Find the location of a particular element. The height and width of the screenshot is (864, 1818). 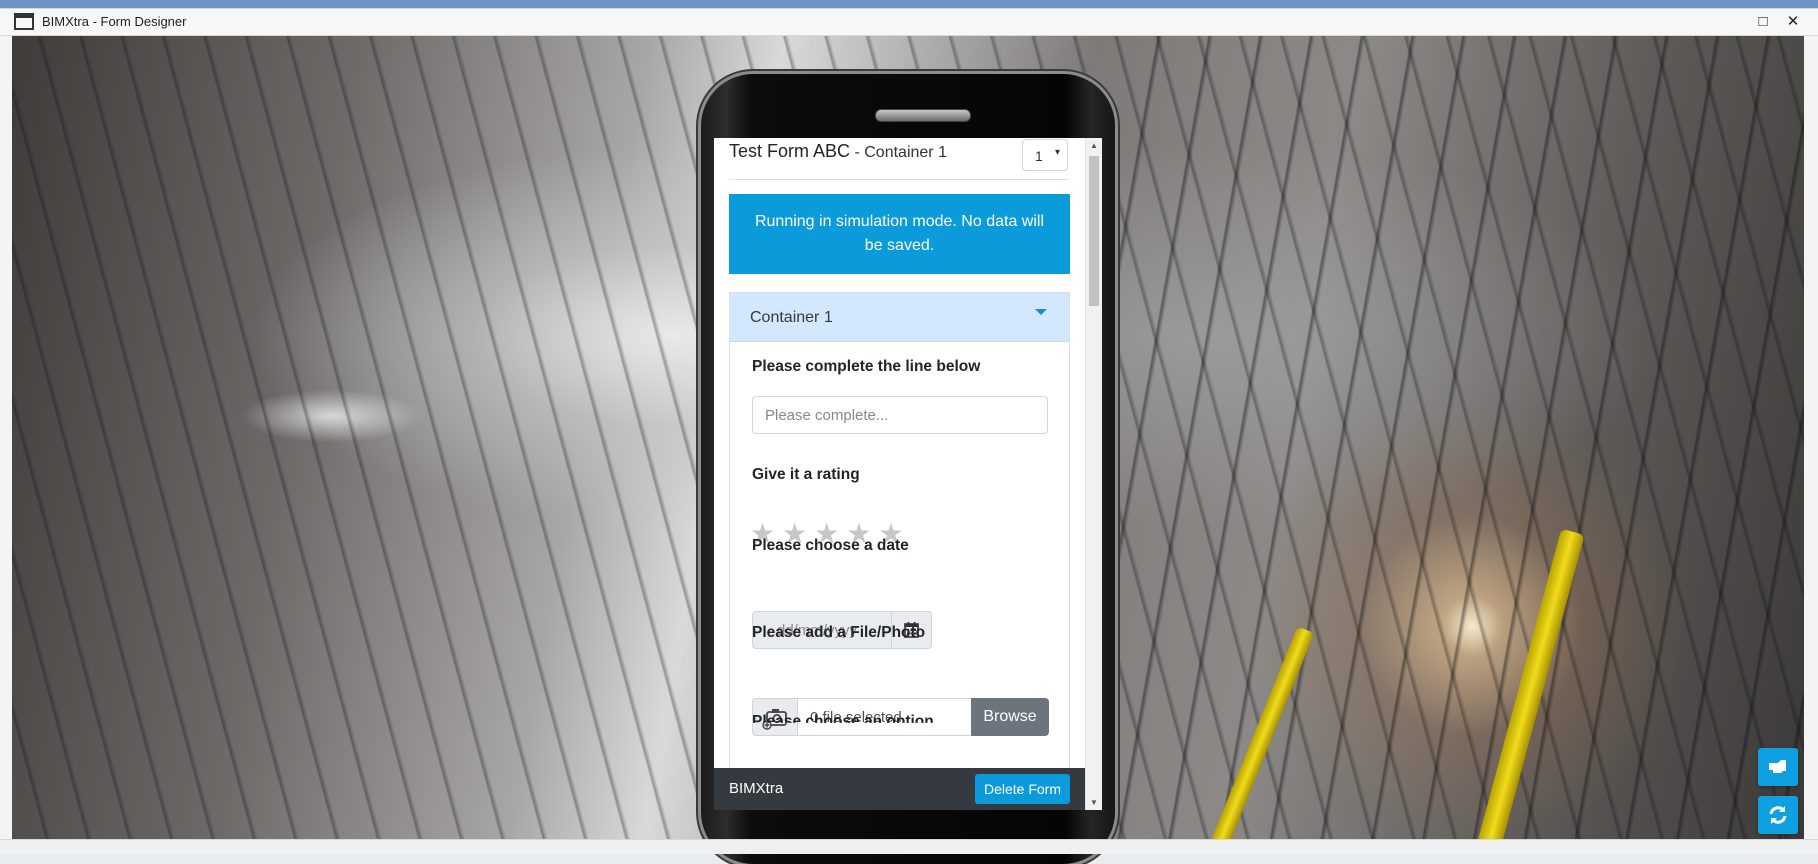

footer-brand: BIMXtra is located at coordinates (756, 788).